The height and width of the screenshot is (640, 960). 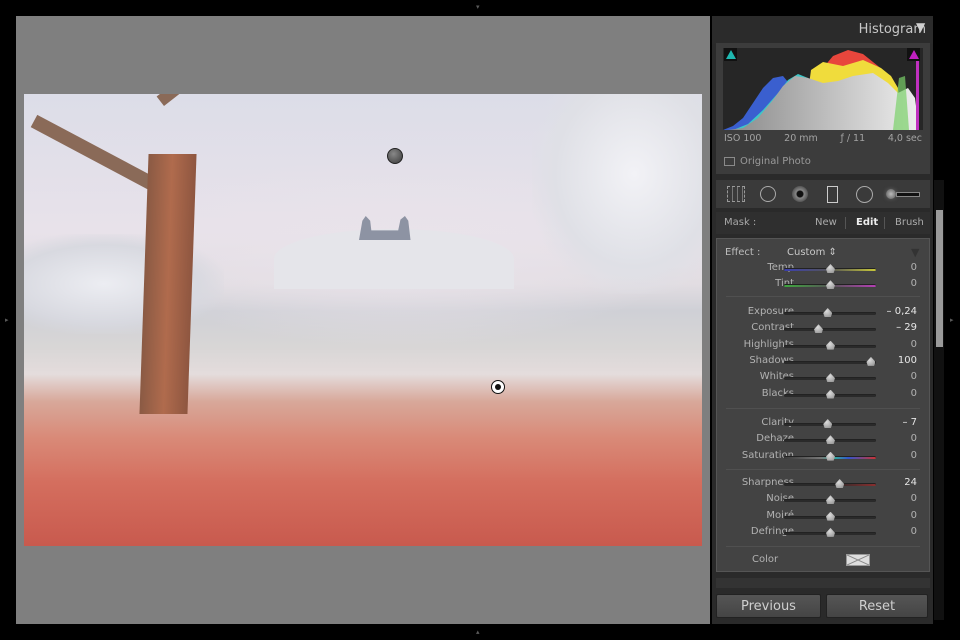 I want to click on slider-value: 100, so click(x=907, y=360).